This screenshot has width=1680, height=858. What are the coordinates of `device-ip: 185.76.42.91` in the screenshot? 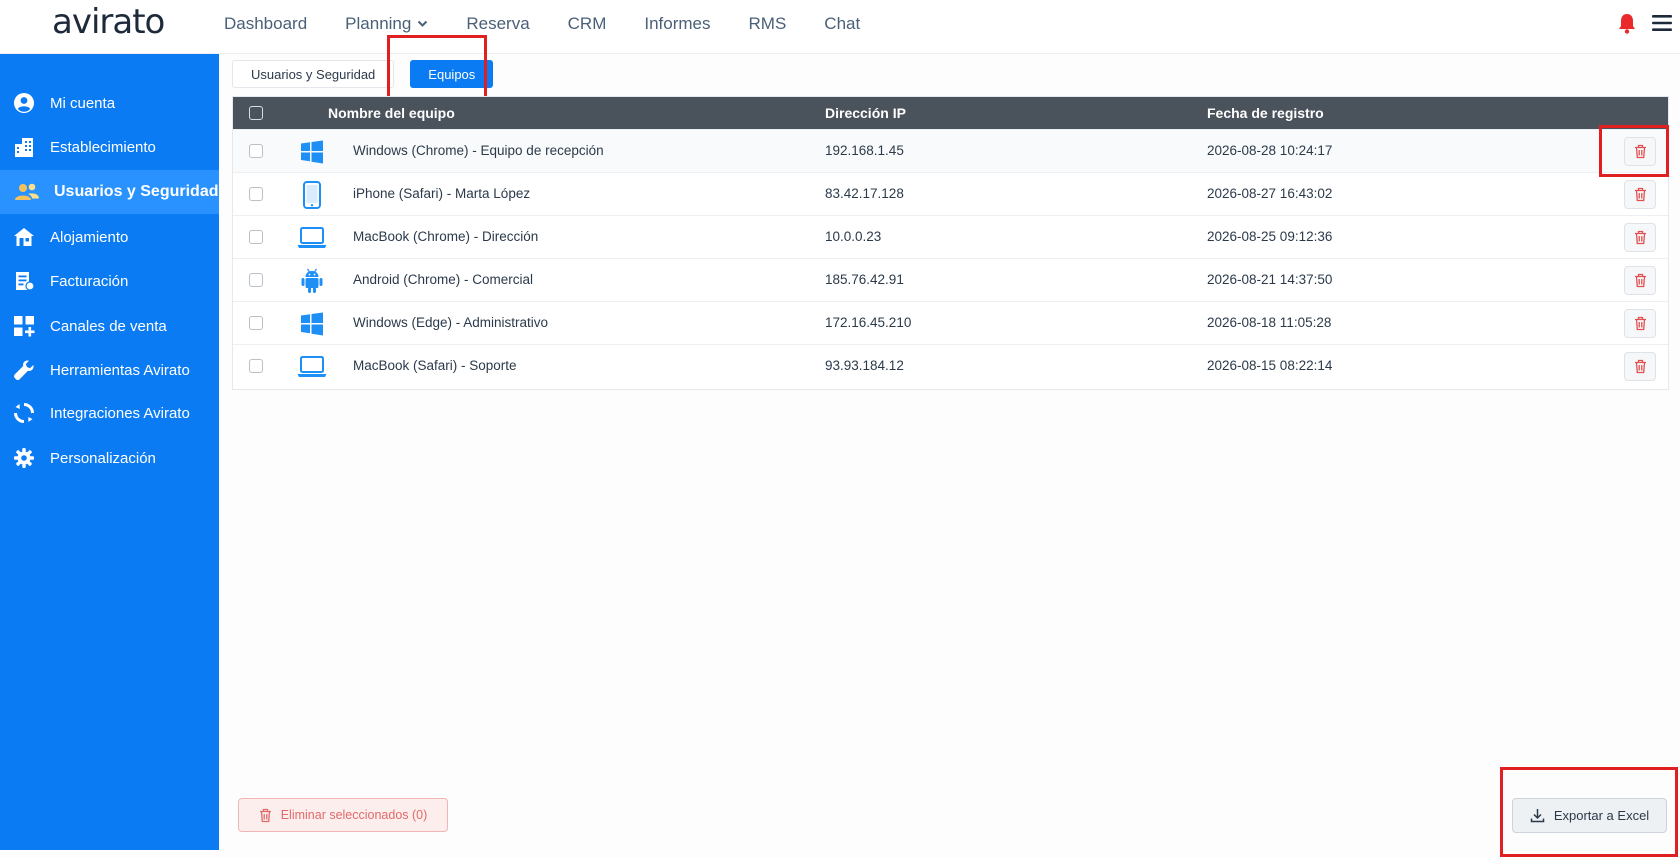 It's located at (864, 279).